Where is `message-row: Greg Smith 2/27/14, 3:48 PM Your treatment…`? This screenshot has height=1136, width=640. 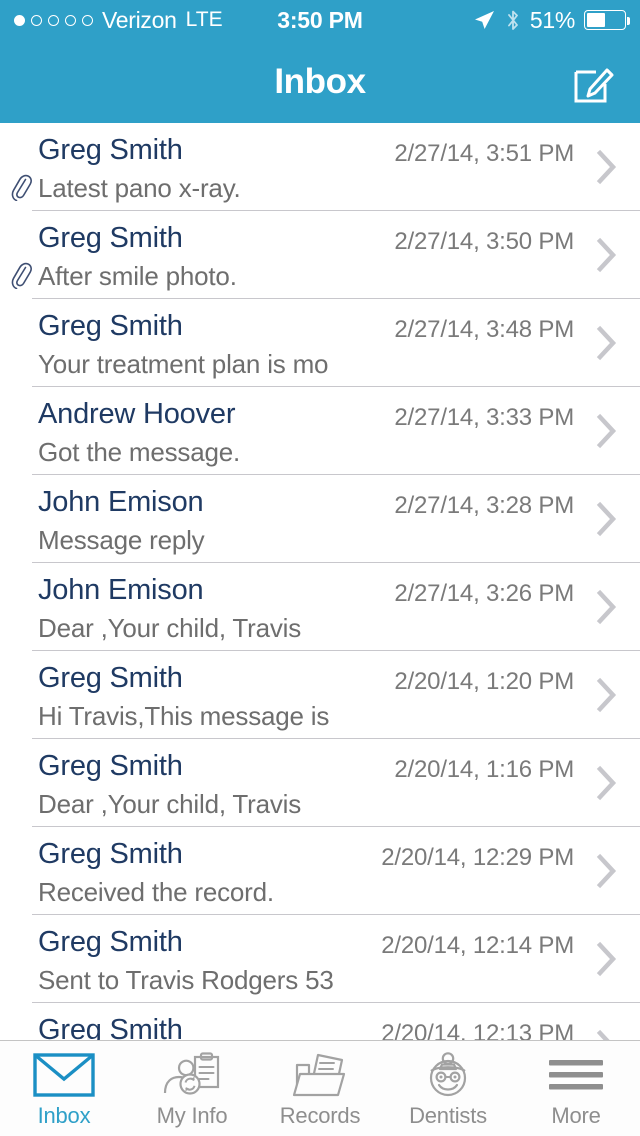 message-row: Greg Smith 2/27/14, 3:48 PM Your treatment… is located at coordinates (320, 343).